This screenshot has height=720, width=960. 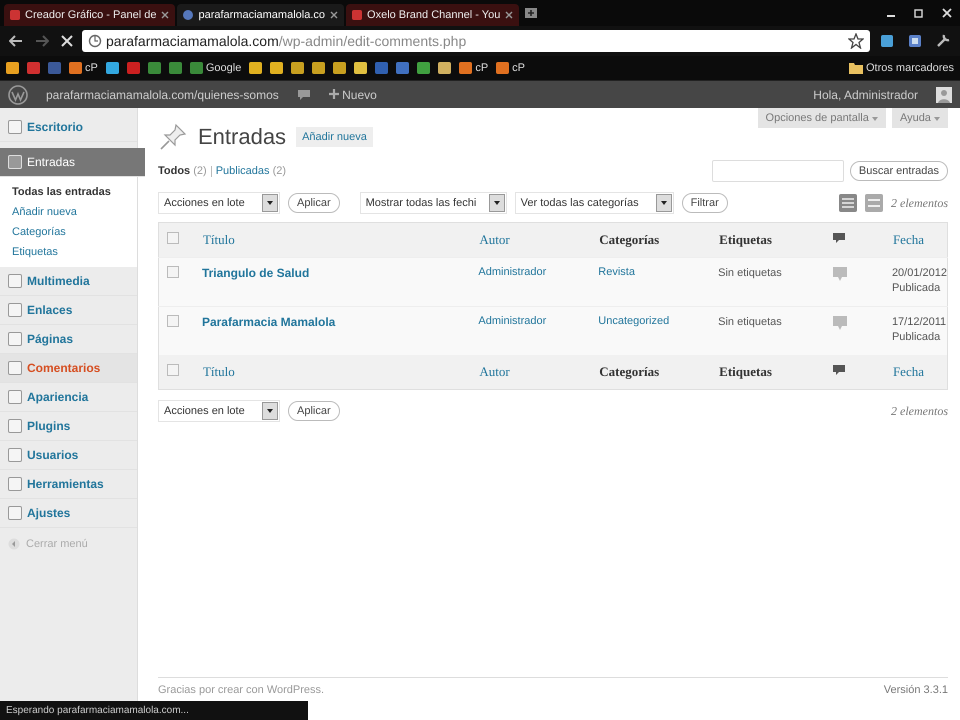 What do you see at coordinates (334, 137) in the screenshot?
I see `add-new-button: Añadir nueva` at bounding box center [334, 137].